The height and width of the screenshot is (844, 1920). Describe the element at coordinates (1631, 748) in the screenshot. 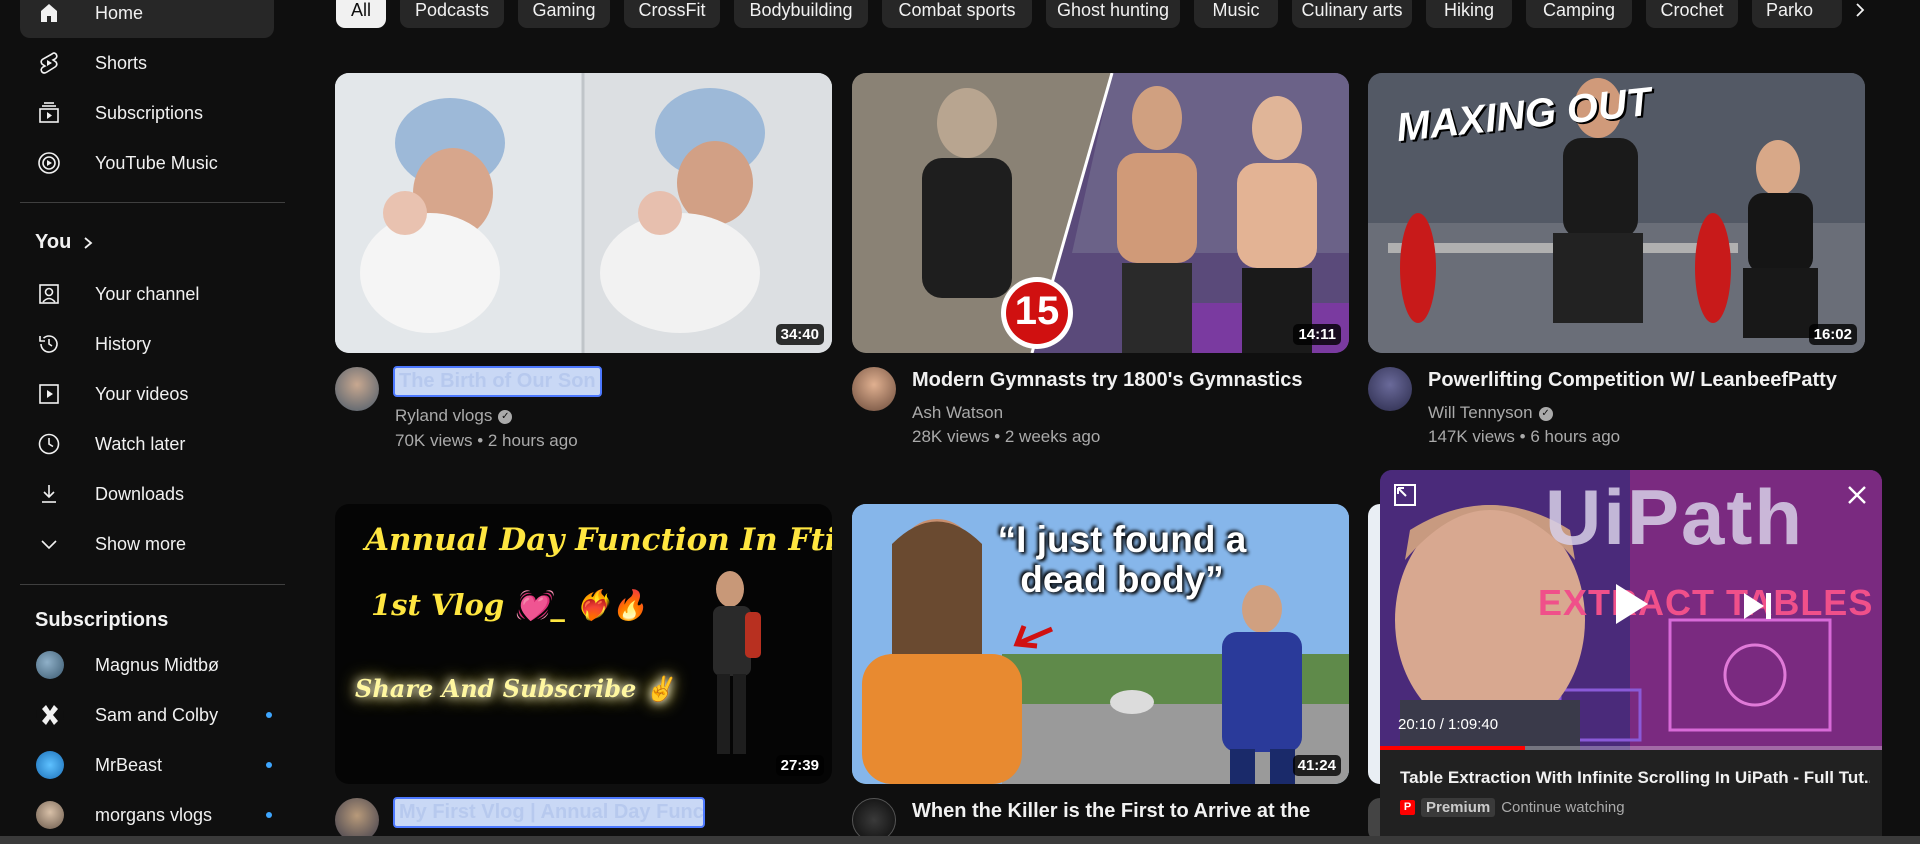

I see `miniplayer-progress-bar` at that location.